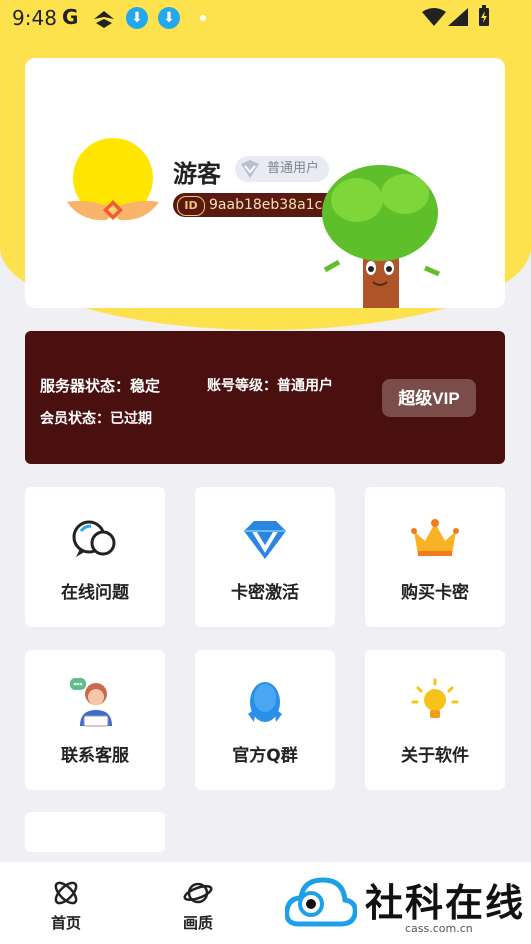 The width and height of the screenshot is (531, 944). What do you see at coordinates (435, 537) in the screenshot?
I see `crown-icon` at bounding box center [435, 537].